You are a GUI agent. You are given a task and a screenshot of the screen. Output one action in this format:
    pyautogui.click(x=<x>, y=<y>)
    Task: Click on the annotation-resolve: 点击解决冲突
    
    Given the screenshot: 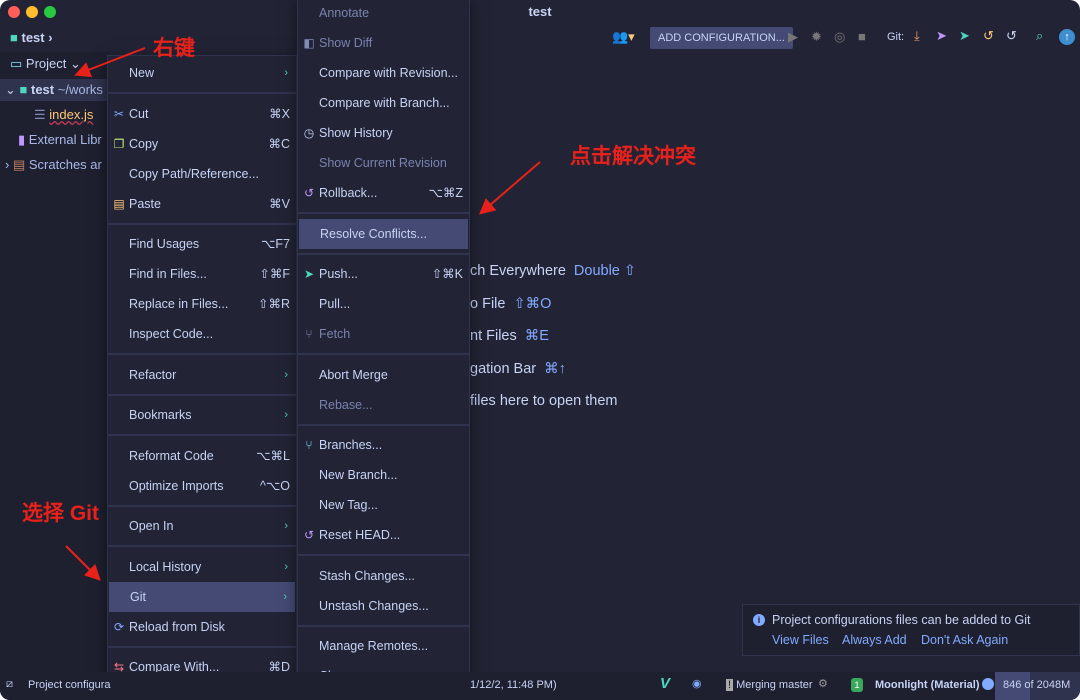 What is the action you would take?
    pyautogui.click(x=633, y=156)
    